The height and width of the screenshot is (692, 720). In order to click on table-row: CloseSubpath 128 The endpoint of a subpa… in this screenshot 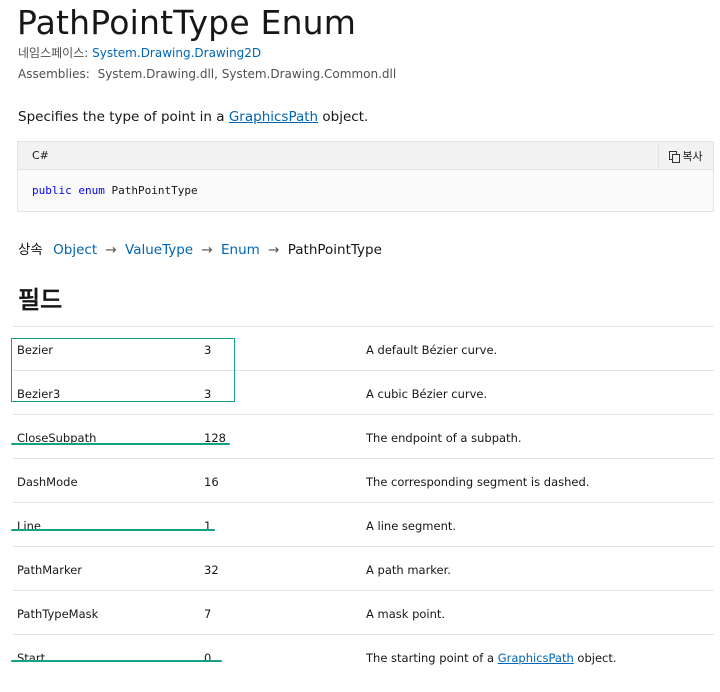, I will do `click(363, 436)`.